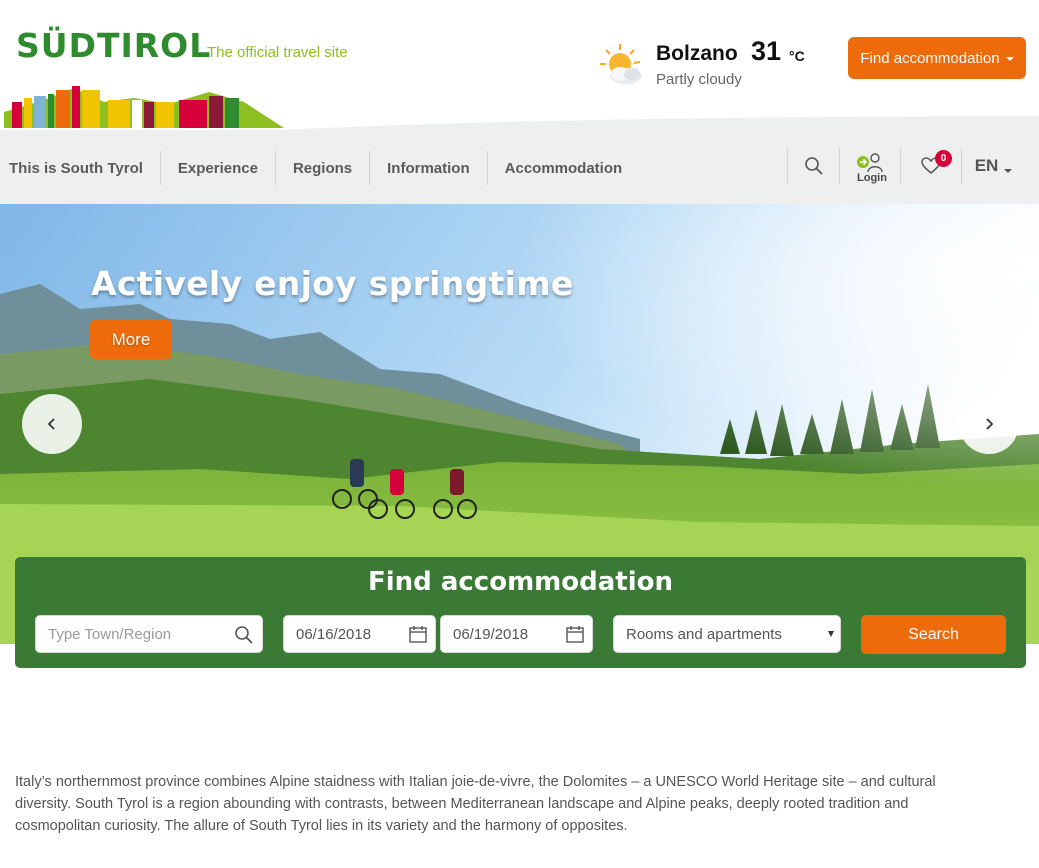 The height and width of the screenshot is (868, 1039). Describe the element at coordinates (520, 582) in the screenshot. I see `search-panel-title: Find accommodation` at that location.